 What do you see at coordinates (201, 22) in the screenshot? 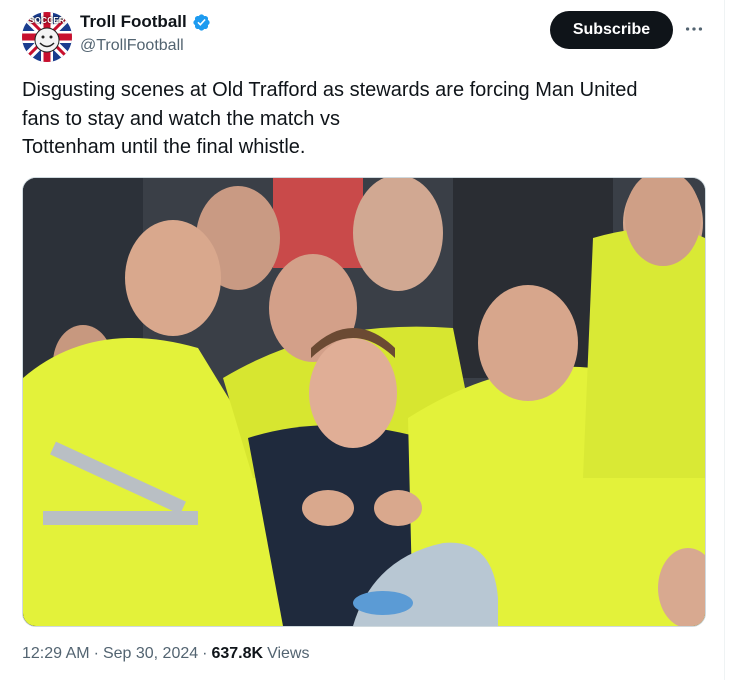
I see `verified-badge-icon` at bounding box center [201, 22].